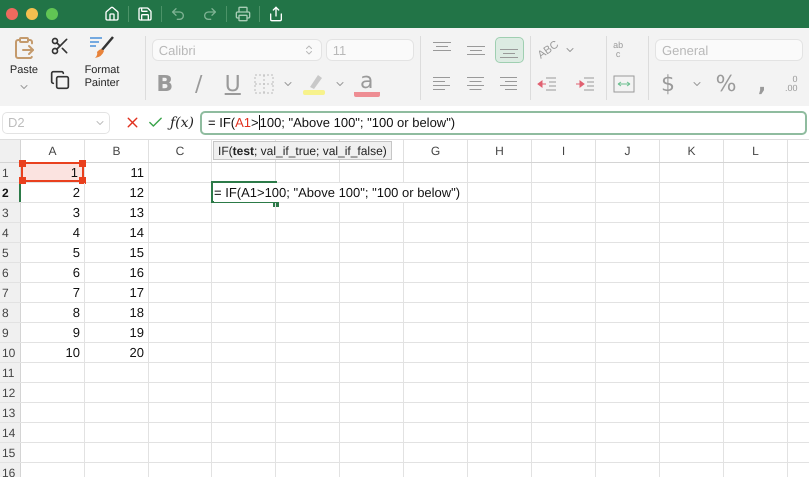  I want to click on table-cell-text: 19, so click(136, 333).